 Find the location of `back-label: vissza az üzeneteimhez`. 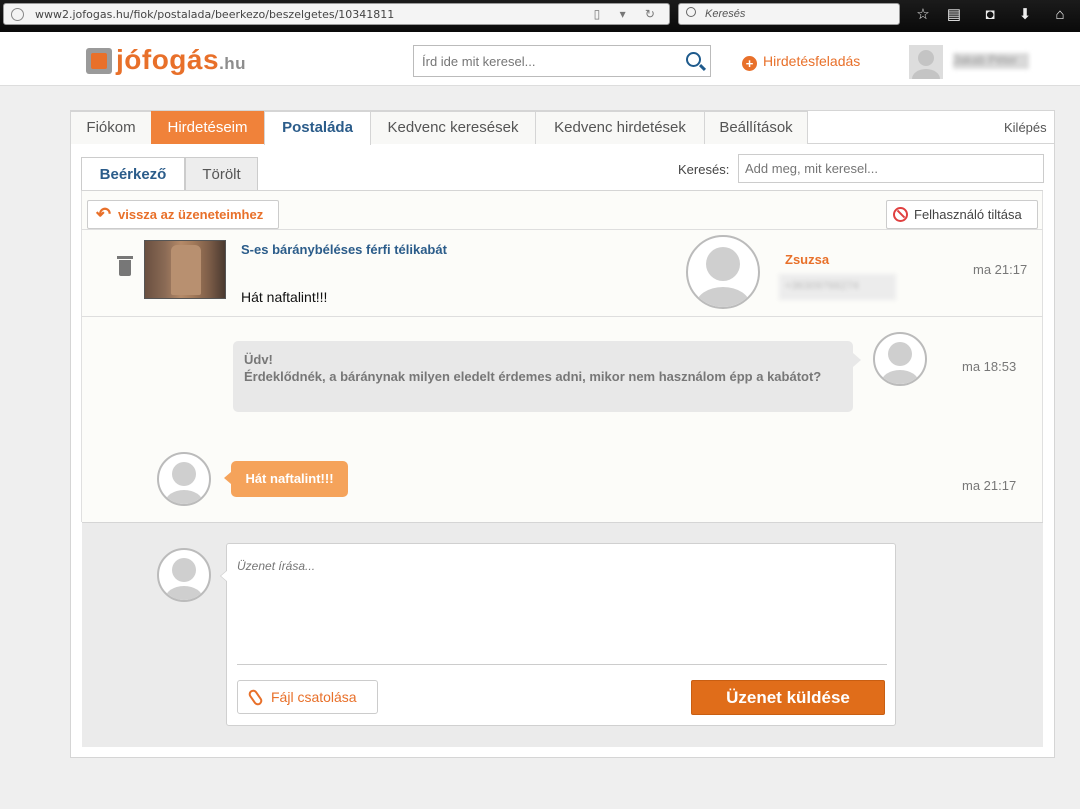

back-label: vissza az üzeneteimhez is located at coordinates (191, 214).